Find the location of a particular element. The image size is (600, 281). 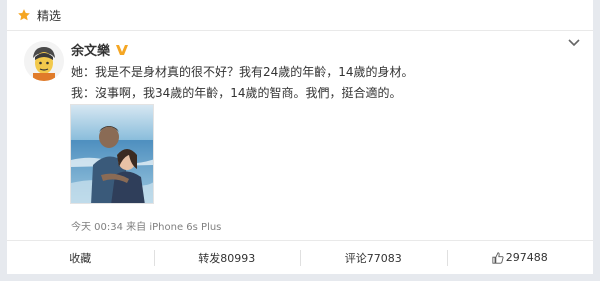

action-bar: 收藏 转发80993 评论77083 297488 is located at coordinates (300, 257).